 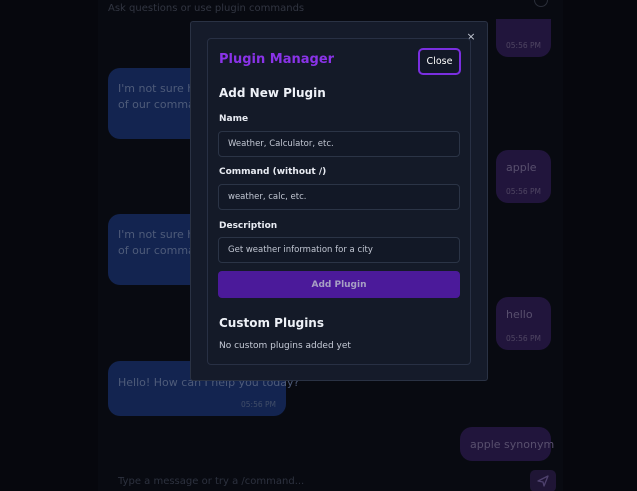 I want to click on modal-title: Plugin Manager, so click(x=277, y=59).